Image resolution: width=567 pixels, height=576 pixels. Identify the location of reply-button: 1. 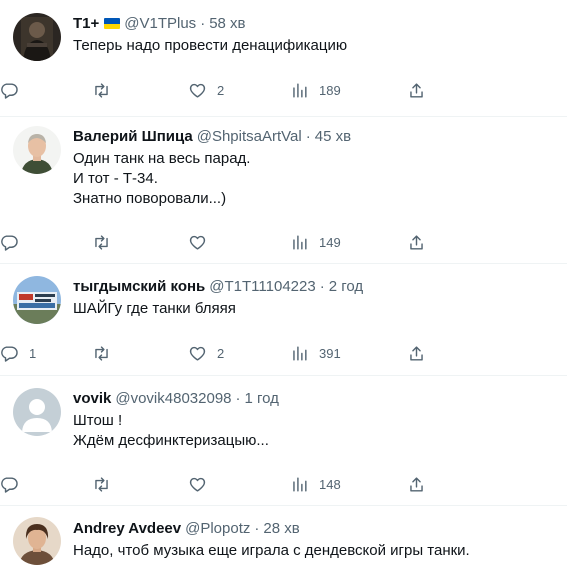
(18, 353).